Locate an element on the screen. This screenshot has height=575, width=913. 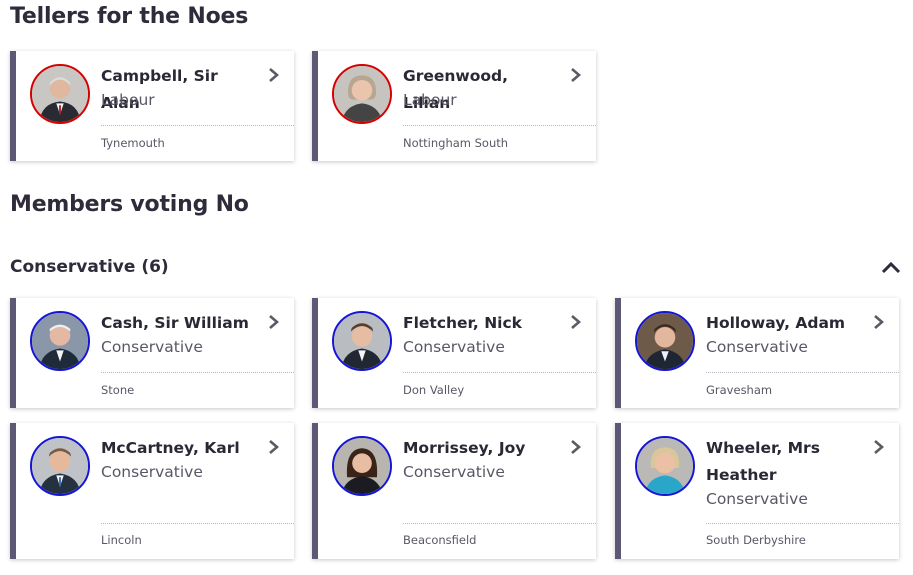
member-constituency: Stone is located at coordinates (118, 390).